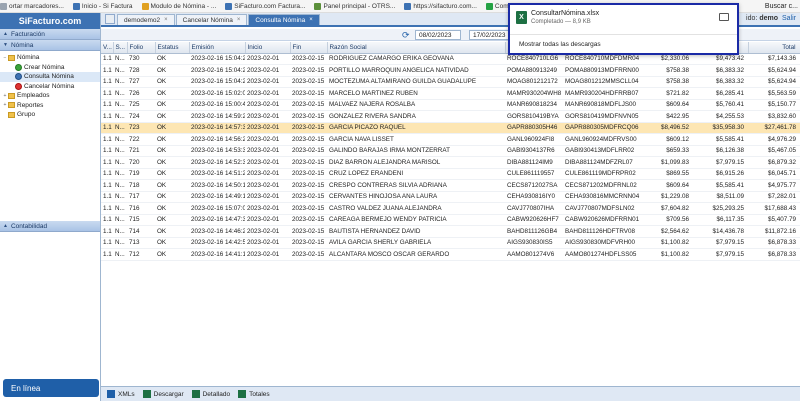  I want to click on column-header: Razón Social, so click(416, 48).